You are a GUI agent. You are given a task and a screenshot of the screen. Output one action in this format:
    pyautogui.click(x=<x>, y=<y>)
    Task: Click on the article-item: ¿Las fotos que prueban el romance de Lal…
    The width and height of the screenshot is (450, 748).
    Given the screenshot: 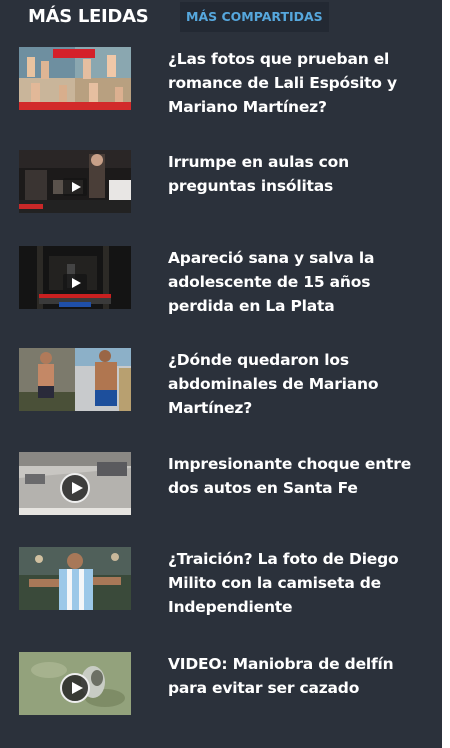 What is the action you would take?
    pyautogui.click(x=221, y=87)
    